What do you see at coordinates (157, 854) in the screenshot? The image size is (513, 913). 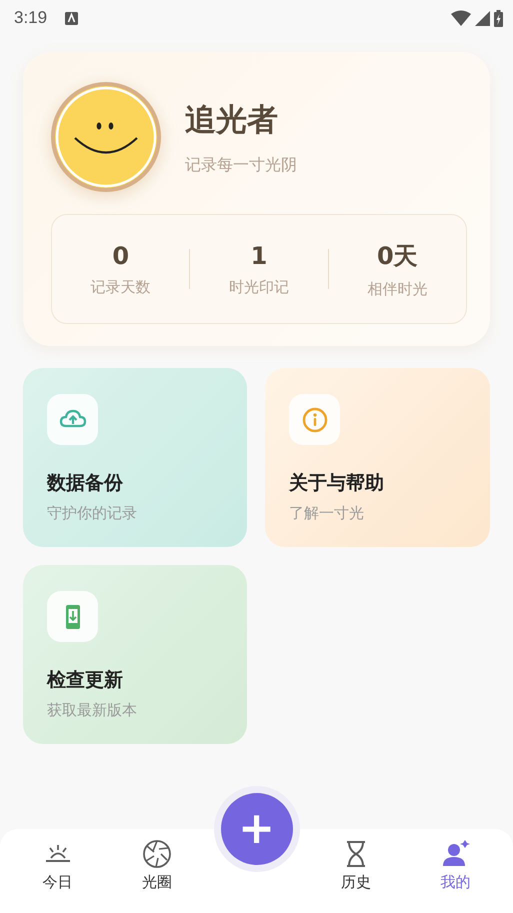 I see `aperture-icon` at bounding box center [157, 854].